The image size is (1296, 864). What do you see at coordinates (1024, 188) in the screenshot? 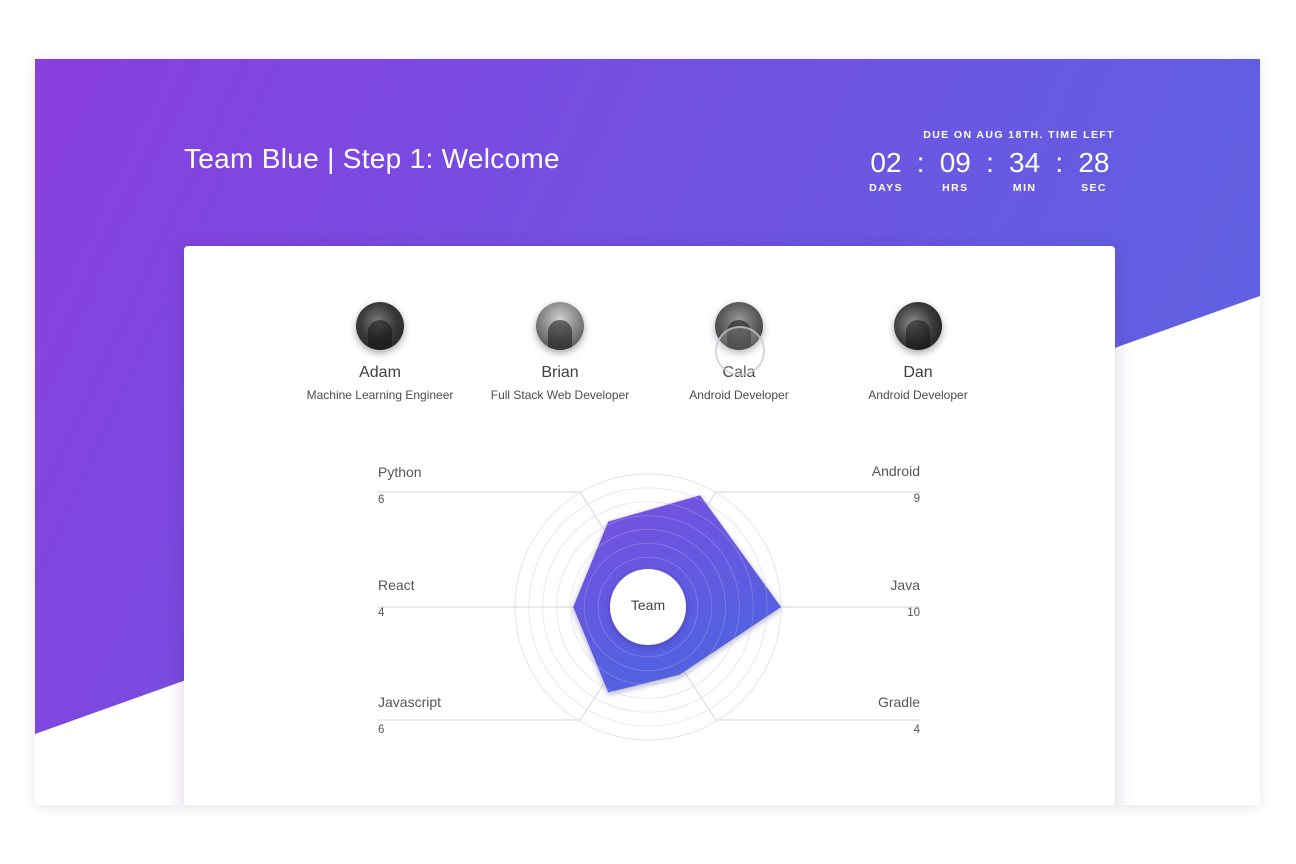
I see `countdown-minutes-label: MIN` at bounding box center [1024, 188].